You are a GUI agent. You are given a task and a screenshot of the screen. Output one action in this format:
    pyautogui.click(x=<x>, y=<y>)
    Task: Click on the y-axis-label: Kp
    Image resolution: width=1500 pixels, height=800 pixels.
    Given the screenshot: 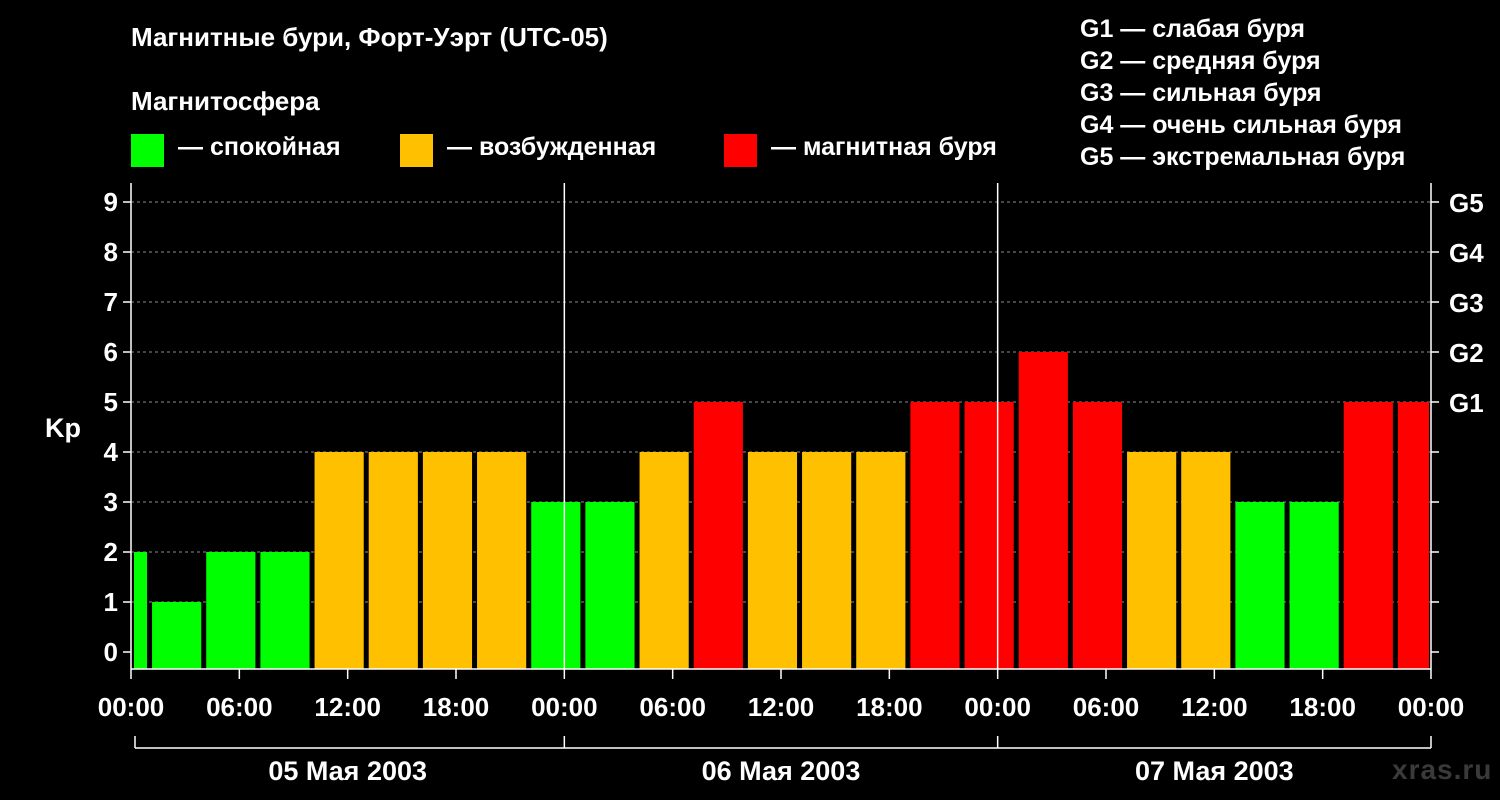 What is the action you would take?
    pyautogui.click(x=63, y=428)
    